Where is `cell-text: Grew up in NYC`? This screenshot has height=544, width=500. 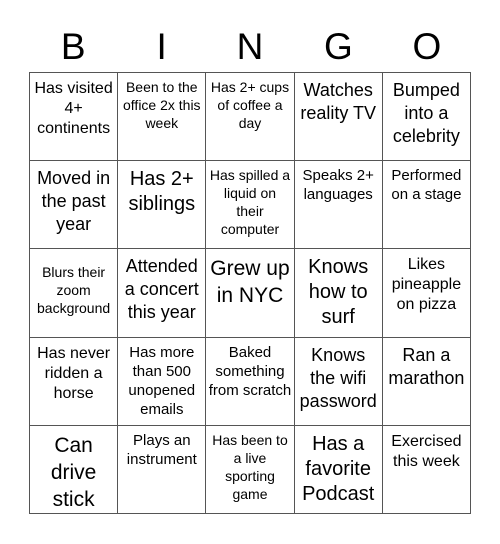 cell-text: Grew up in NYC is located at coordinates (250, 282).